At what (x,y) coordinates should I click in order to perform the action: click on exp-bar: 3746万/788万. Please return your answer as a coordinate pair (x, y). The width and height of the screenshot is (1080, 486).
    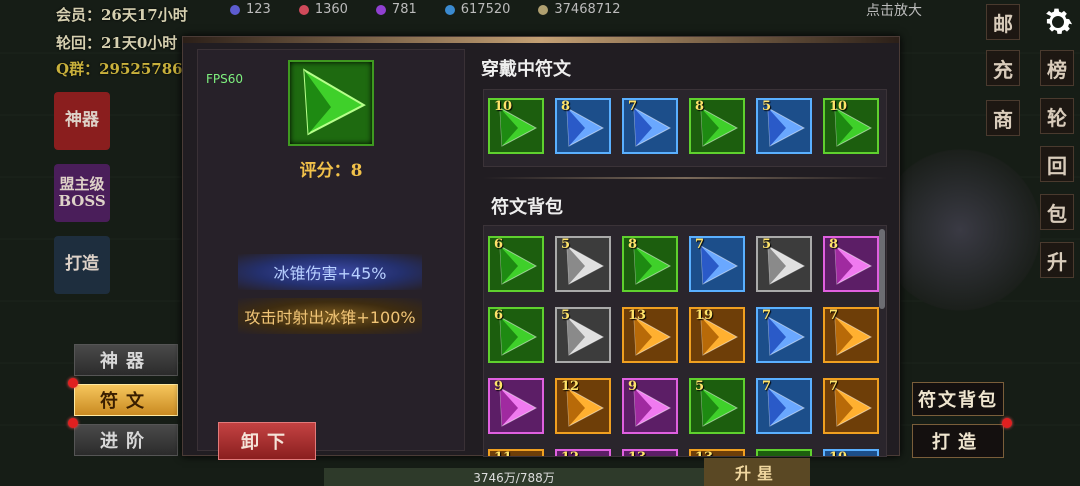
    Looking at the image, I should click on (514, 477).